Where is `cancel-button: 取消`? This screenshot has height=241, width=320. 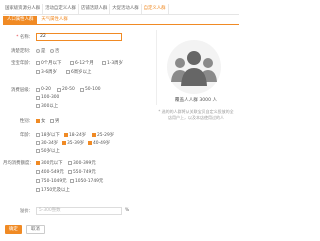 cancel-button: 取消 is located at coordinates (35, 229).